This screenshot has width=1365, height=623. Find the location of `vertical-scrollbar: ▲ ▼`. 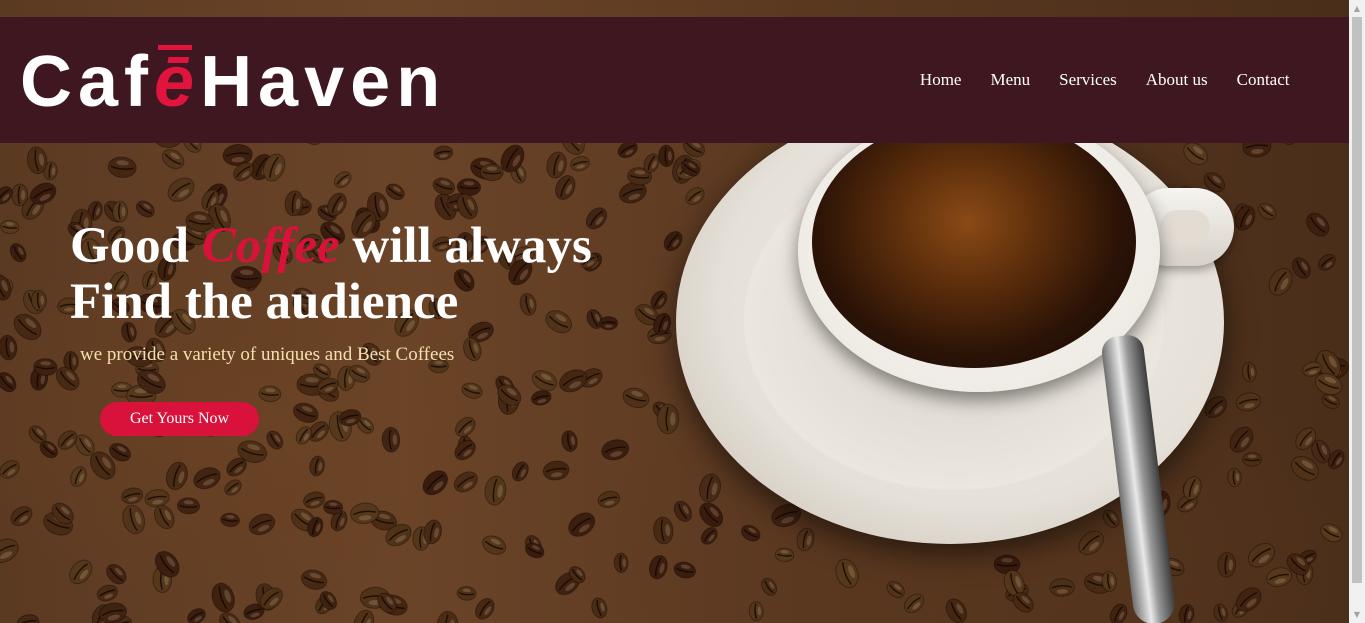

vertical-scrollbar: ▲ ▼ is located at coordinates (1357, 311).